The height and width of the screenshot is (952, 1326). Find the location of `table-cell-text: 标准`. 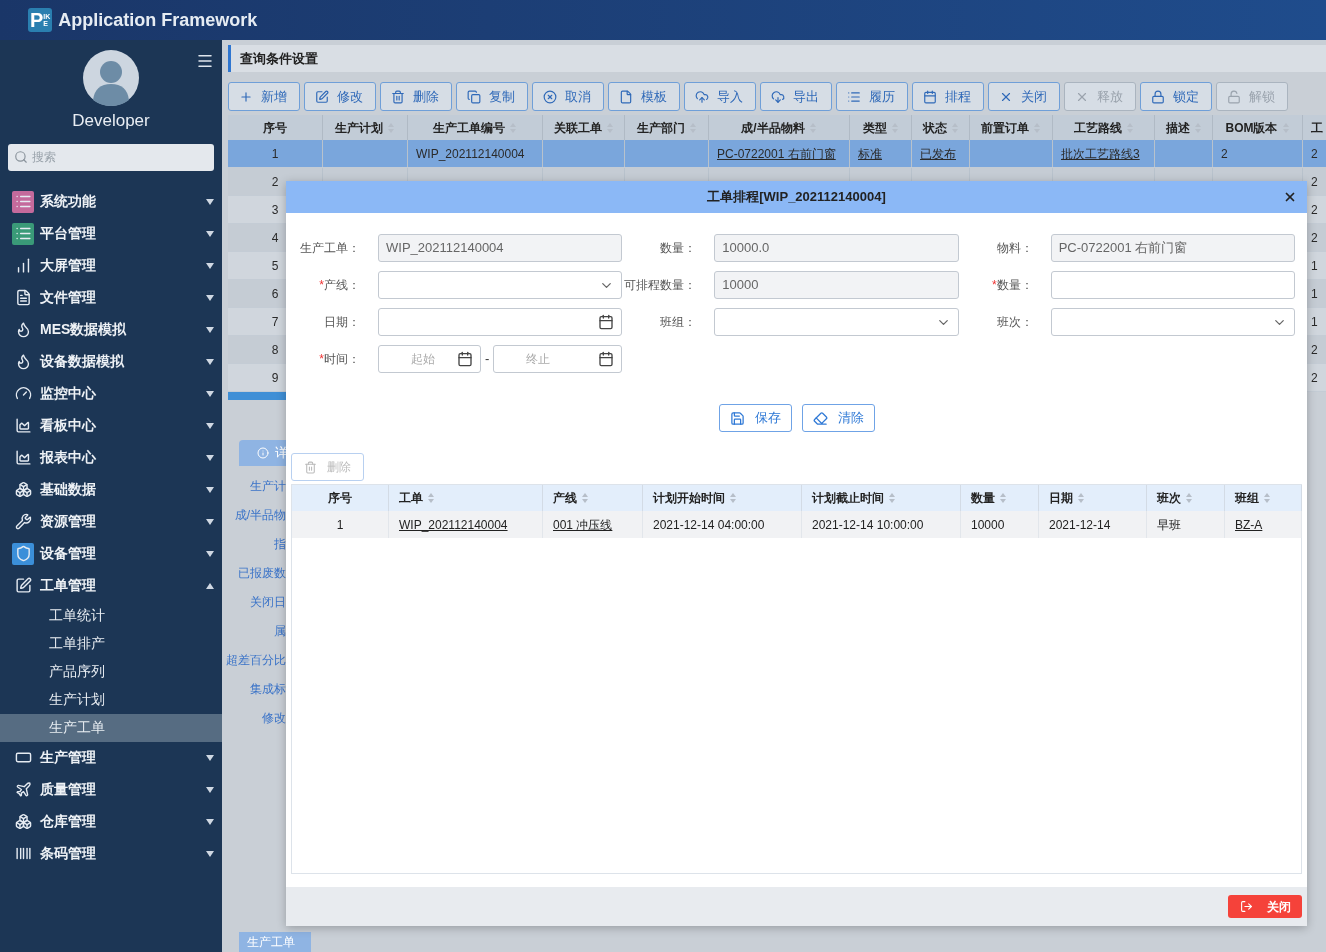

table-cell-text: 标准 is located at coordinates (870, 154).